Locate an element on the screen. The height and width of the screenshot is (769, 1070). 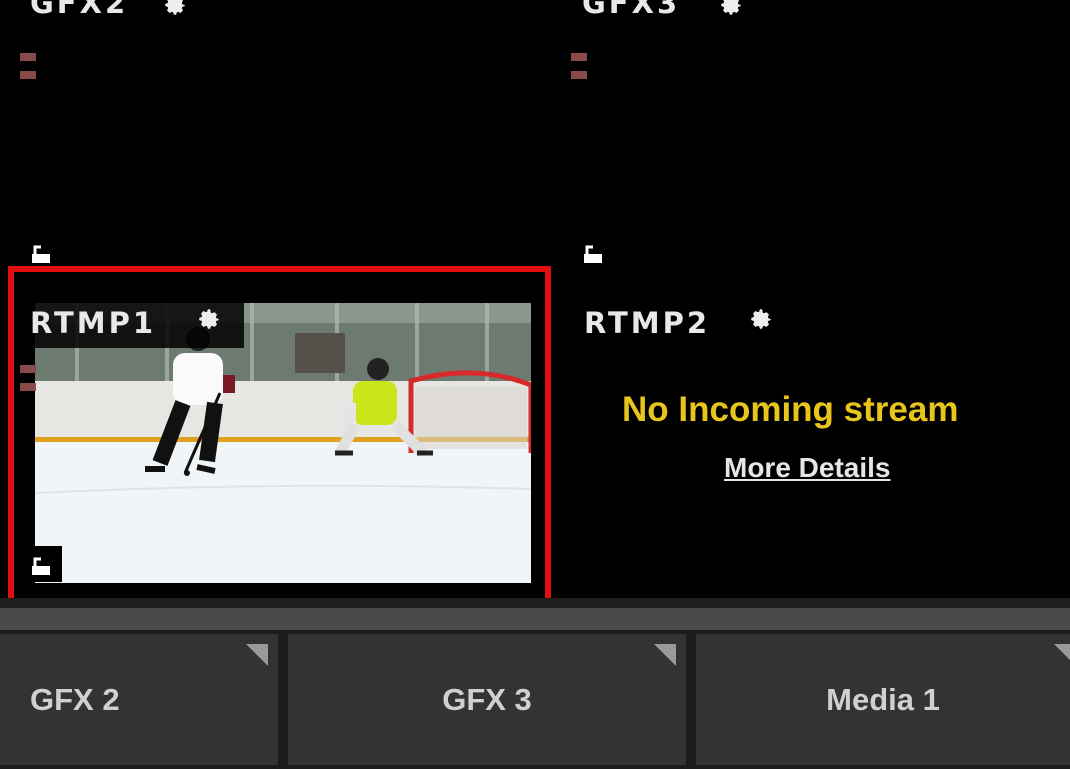
source-button-gfx3: GFX 3 is located at coordinates (487, 699).